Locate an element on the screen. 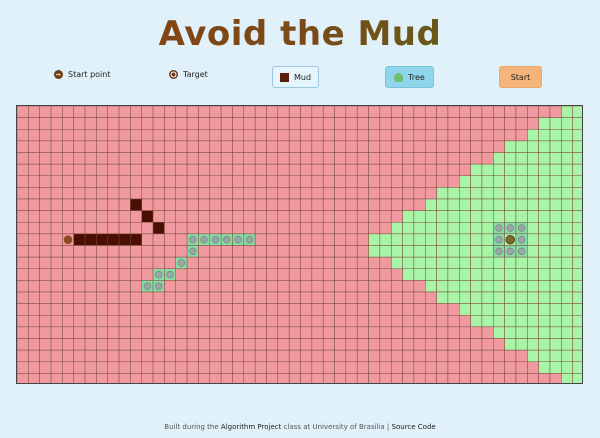  mud-cell is located at coordinates (158, 228).